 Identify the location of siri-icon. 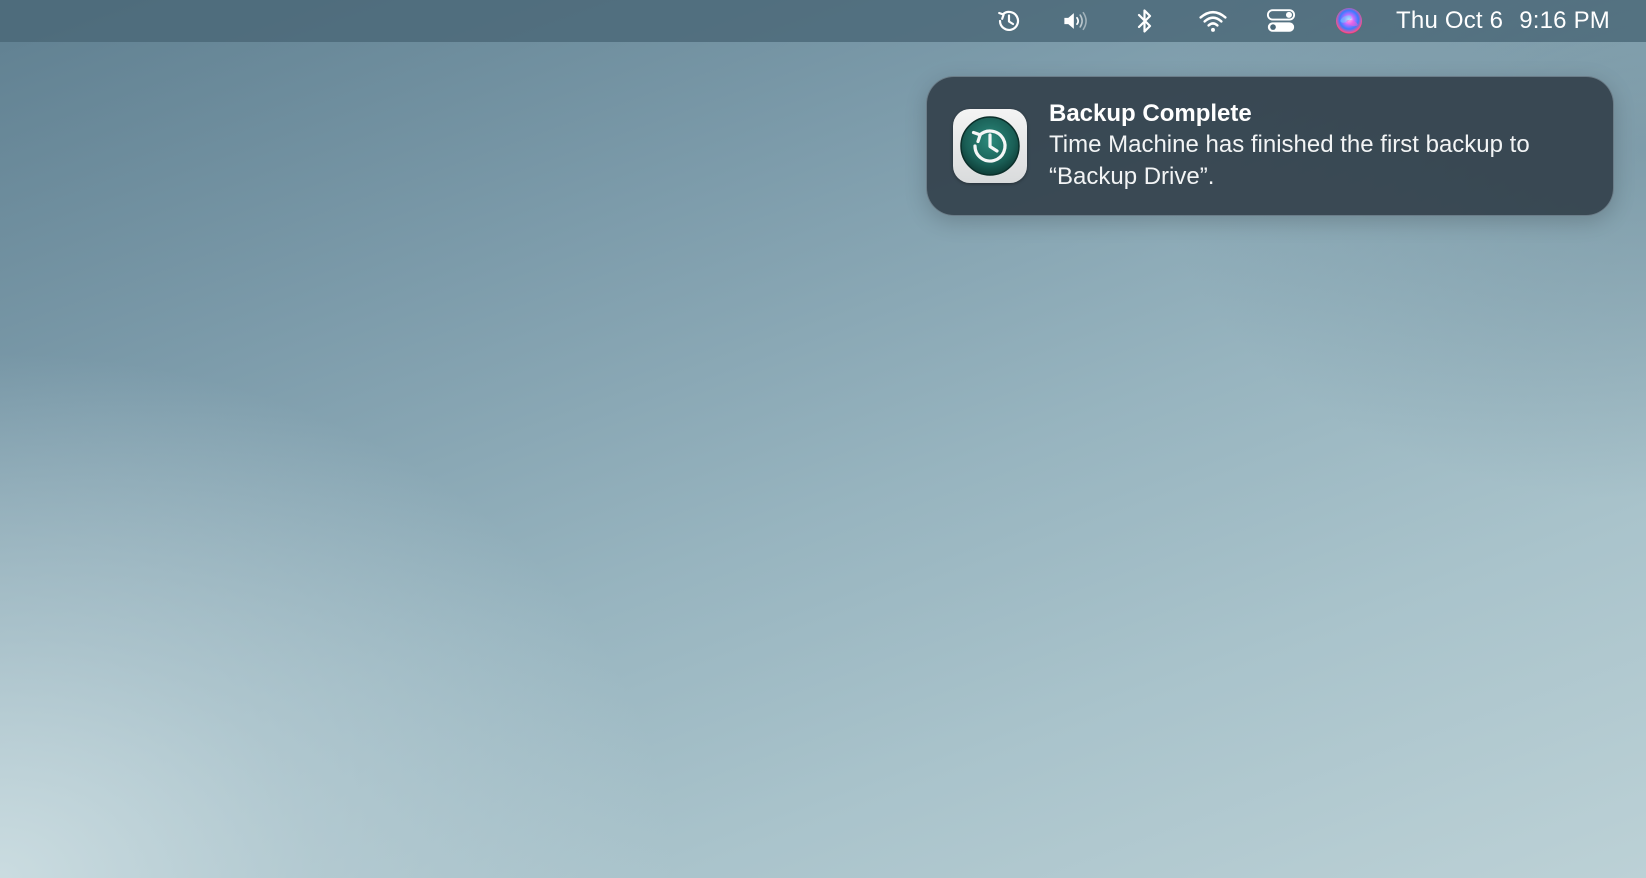
(1349, 21).